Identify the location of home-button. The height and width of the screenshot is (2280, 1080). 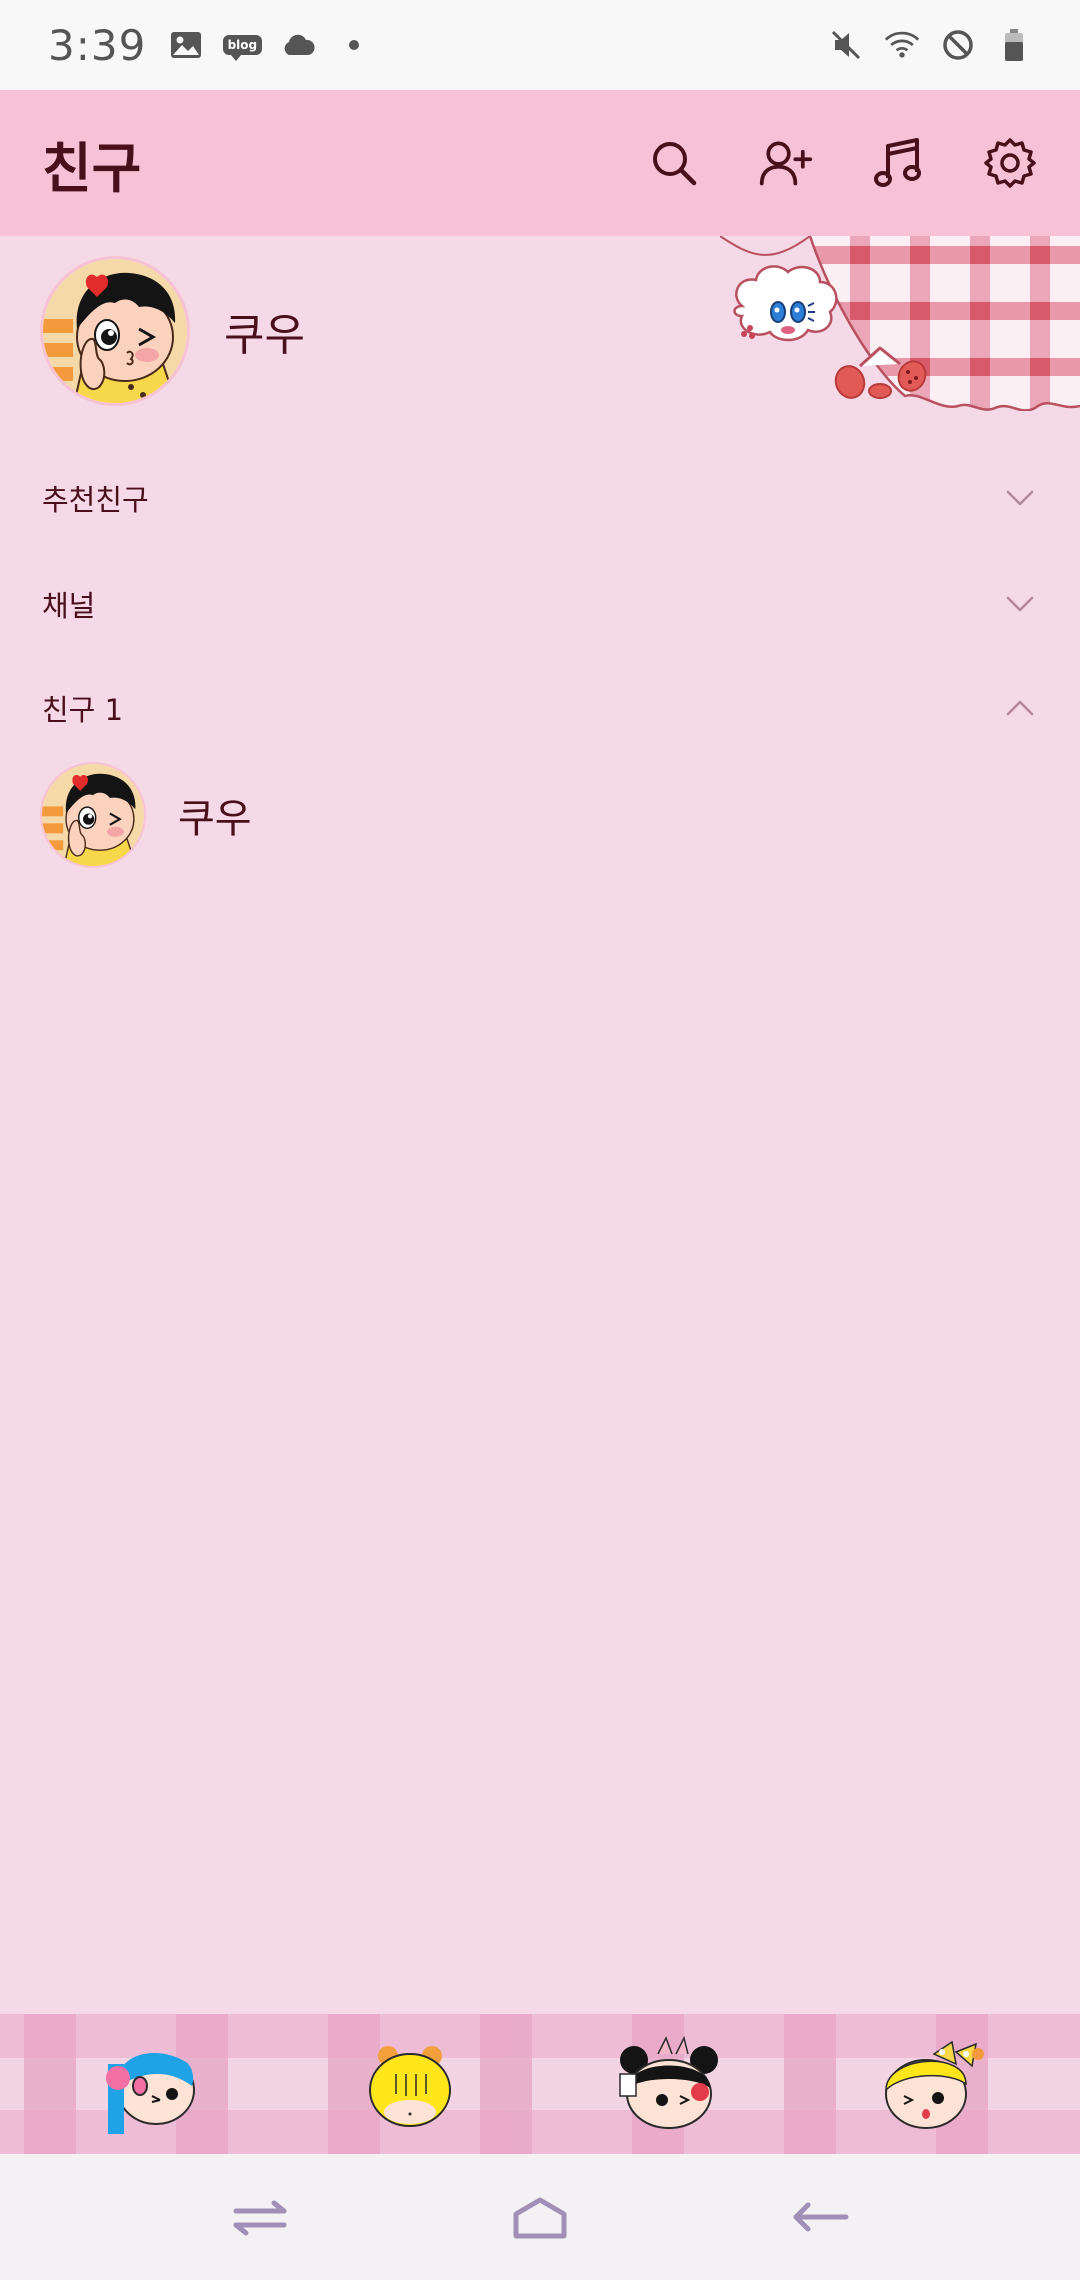
(540, 2217).